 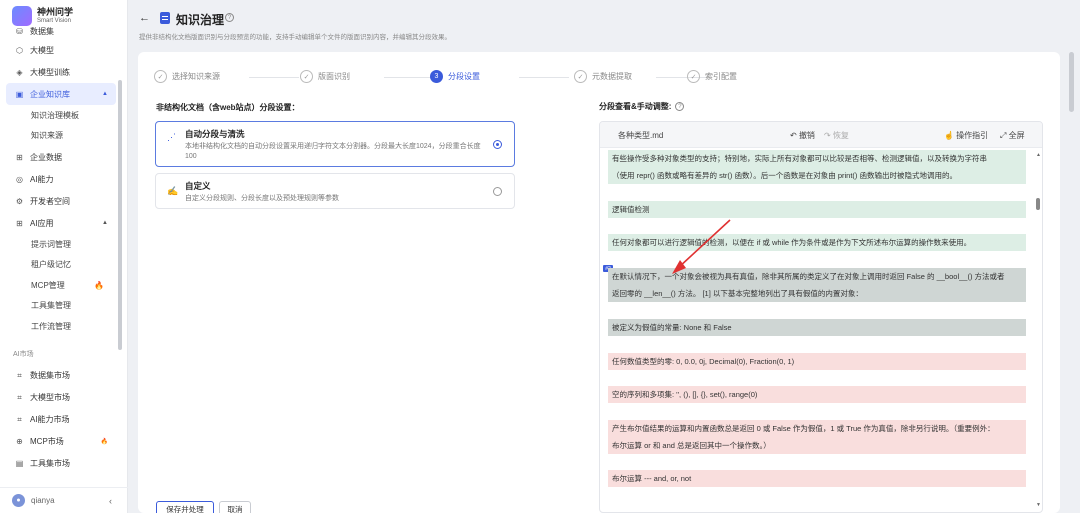 I want to click on app-subtitle: Smart Vision, so click(x=54, y=20).